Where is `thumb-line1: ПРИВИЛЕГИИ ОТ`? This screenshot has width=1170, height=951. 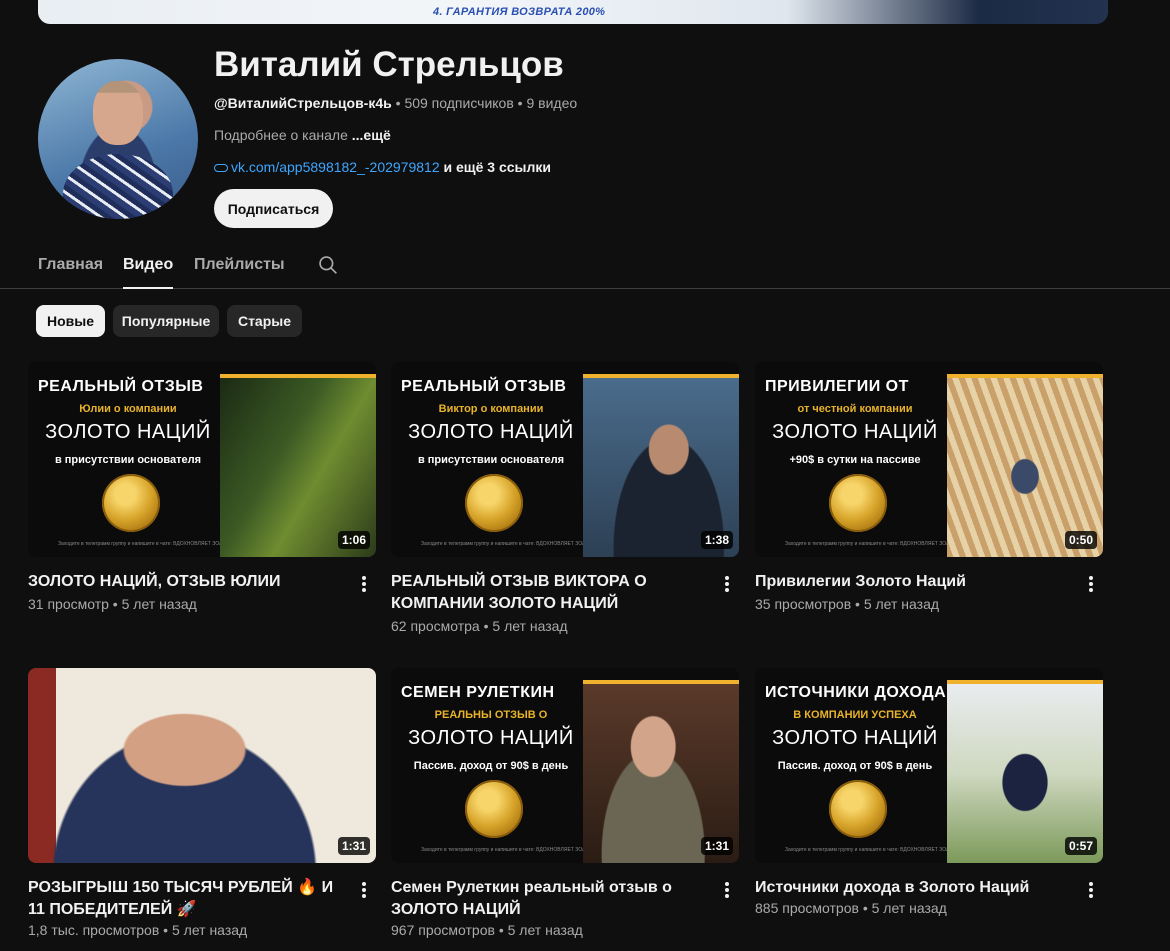 thumb-line1: ПРИВИЛЕГИИ ОТ is located at coordinates (837, 386).